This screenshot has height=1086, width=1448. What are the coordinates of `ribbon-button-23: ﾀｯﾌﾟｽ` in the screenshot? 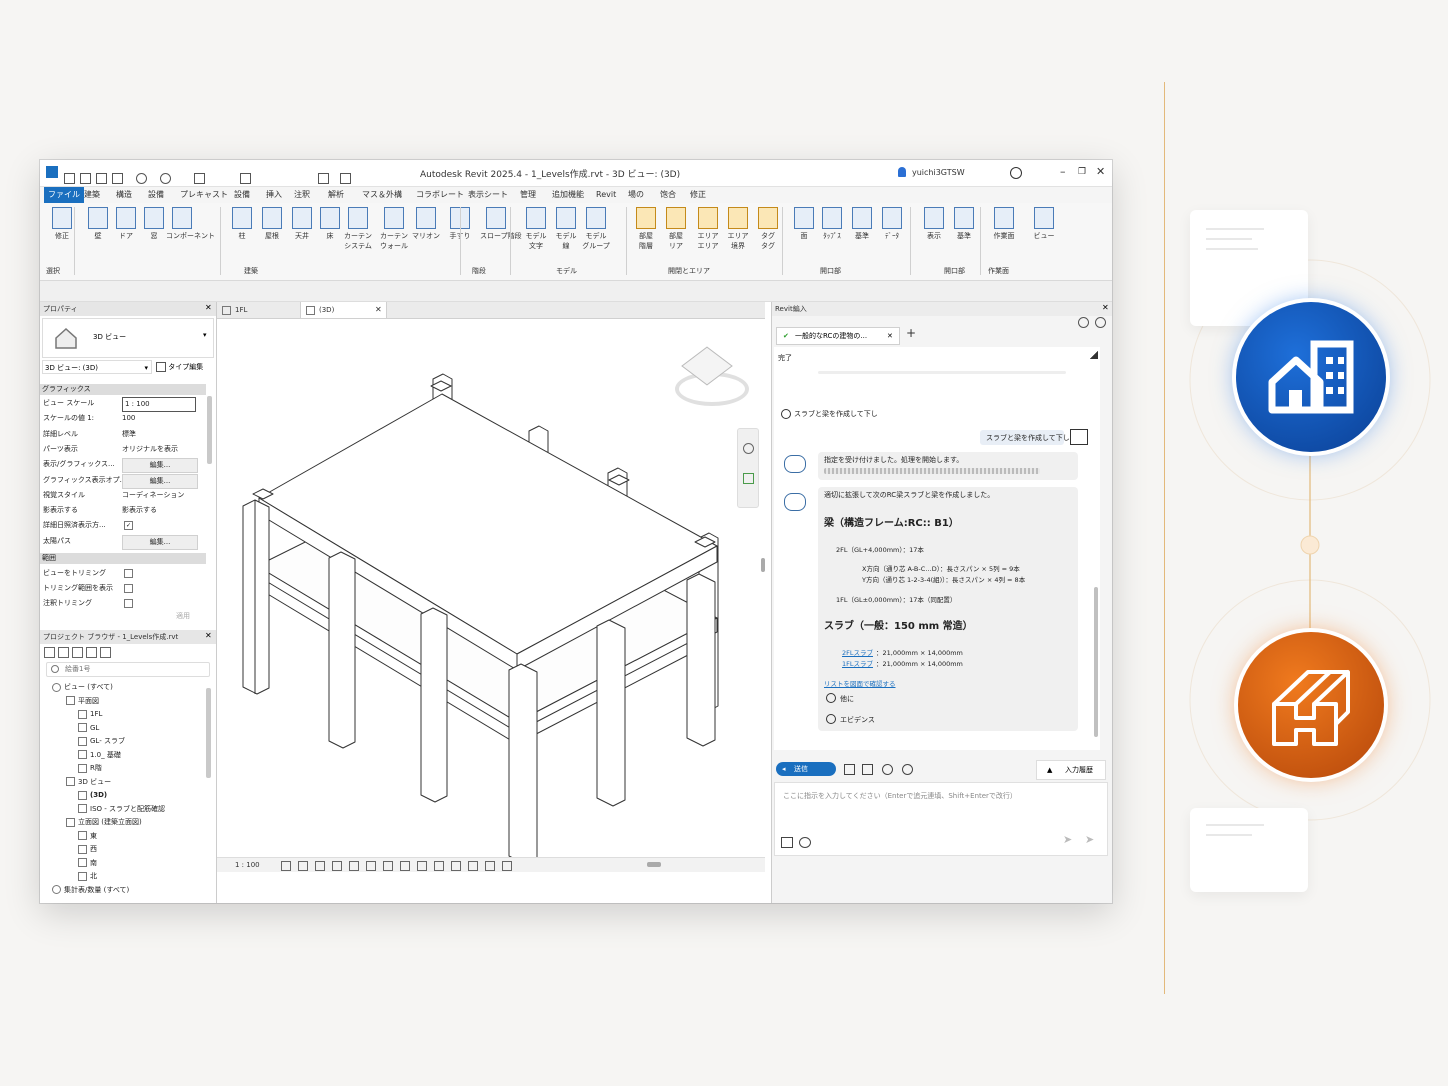 It's located at (832, 224).